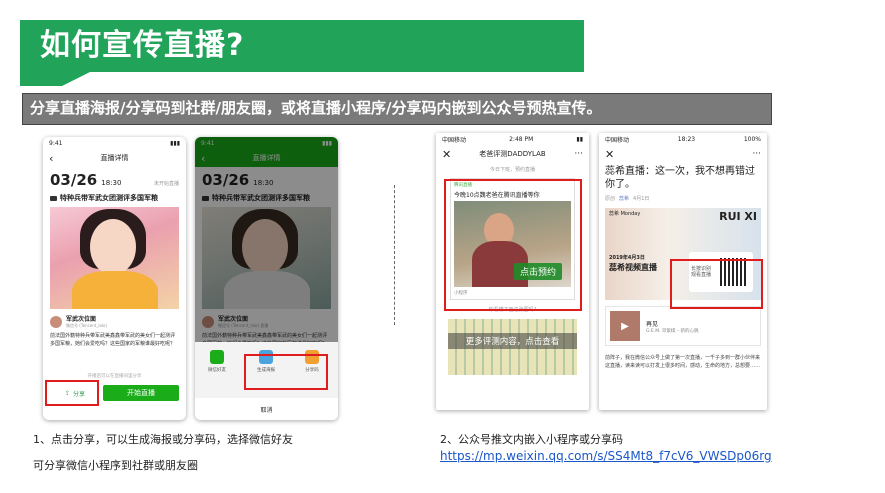  Describe the element at coordinates (163, 439) in the screenshot. I see `caption-left-line1: 1、点击分享，可以生成海报或分享码，选择微信好友` at that location.